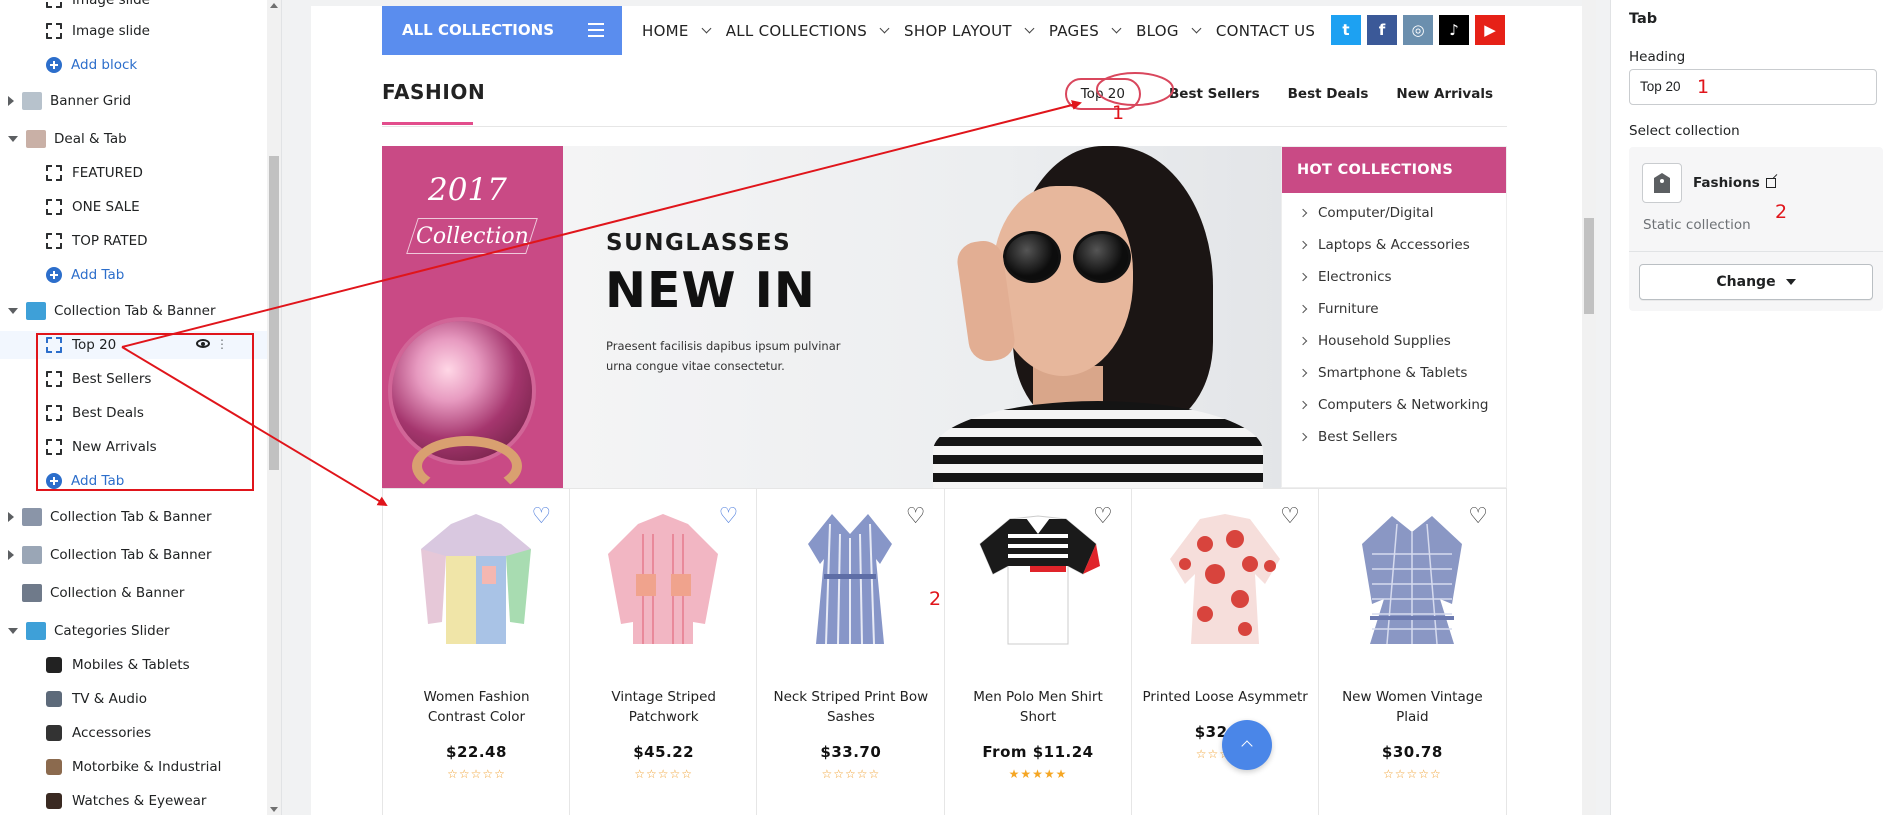  Describe the element at coordinates (90, 139) in the screenshot. I see `tree-item-label: Deal & Tab` at that location.